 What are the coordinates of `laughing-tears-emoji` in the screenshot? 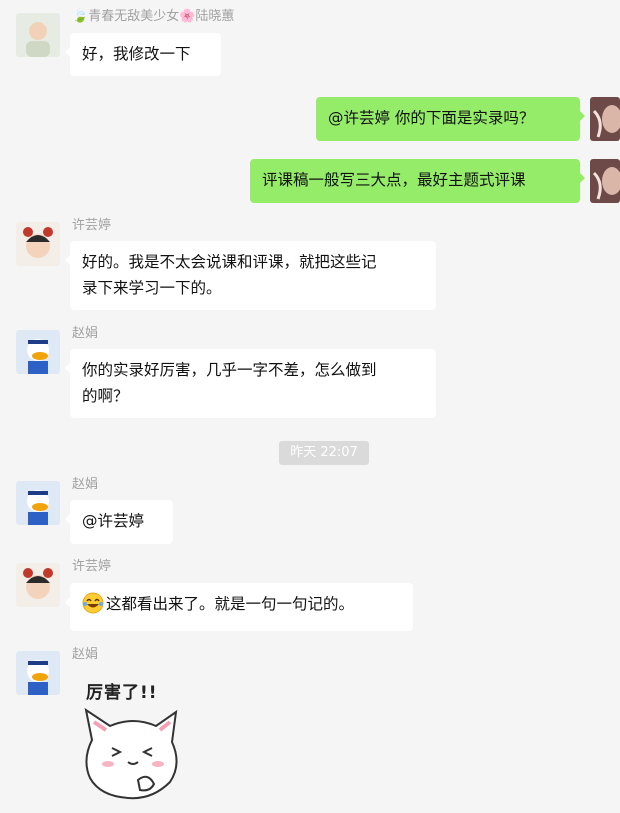 It's located at (93, 603).